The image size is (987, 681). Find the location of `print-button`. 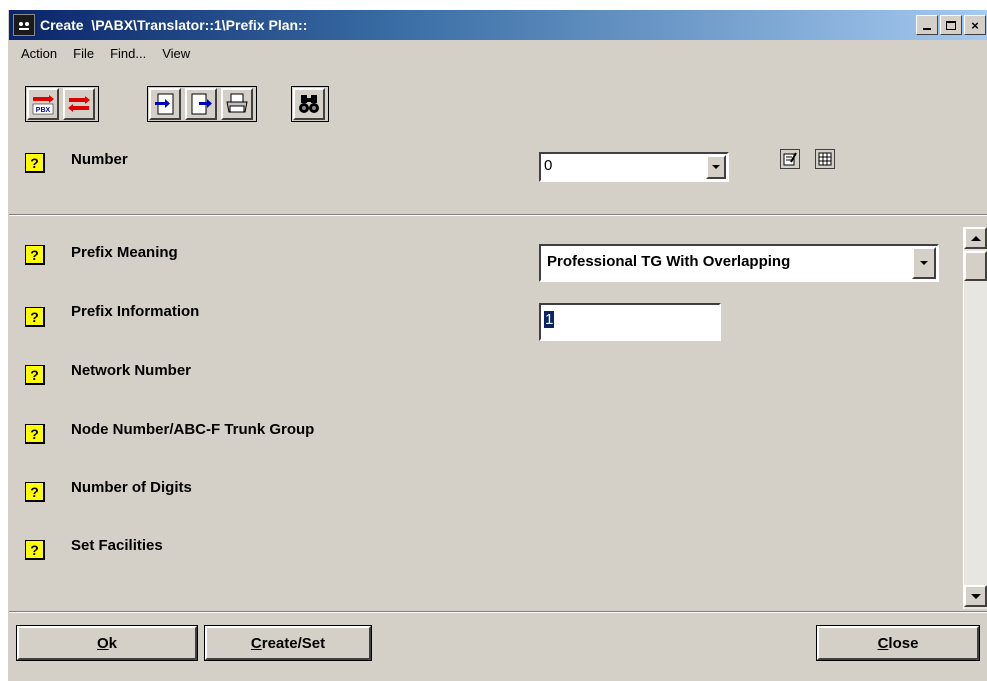

print-button is located at coordinates (237, 104).